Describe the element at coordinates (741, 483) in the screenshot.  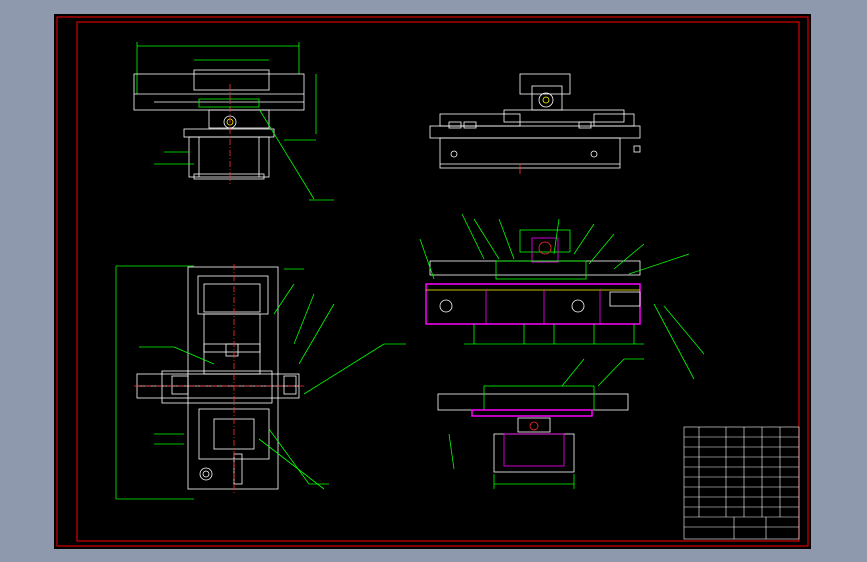
I see `title-block` at that location.